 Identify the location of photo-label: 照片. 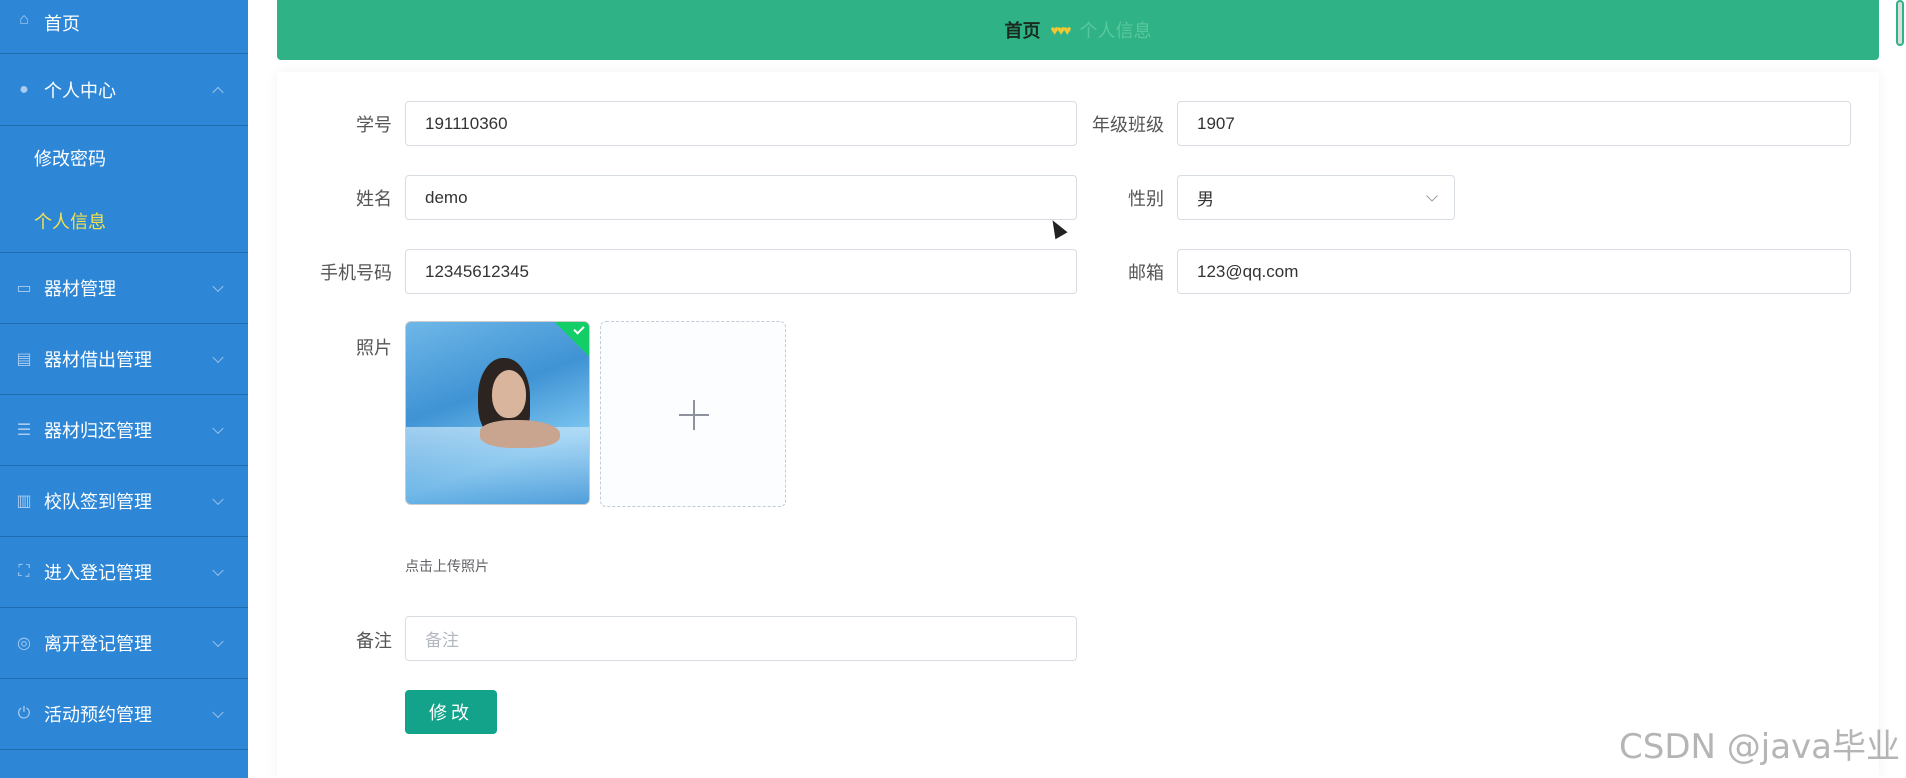
(374, 348).